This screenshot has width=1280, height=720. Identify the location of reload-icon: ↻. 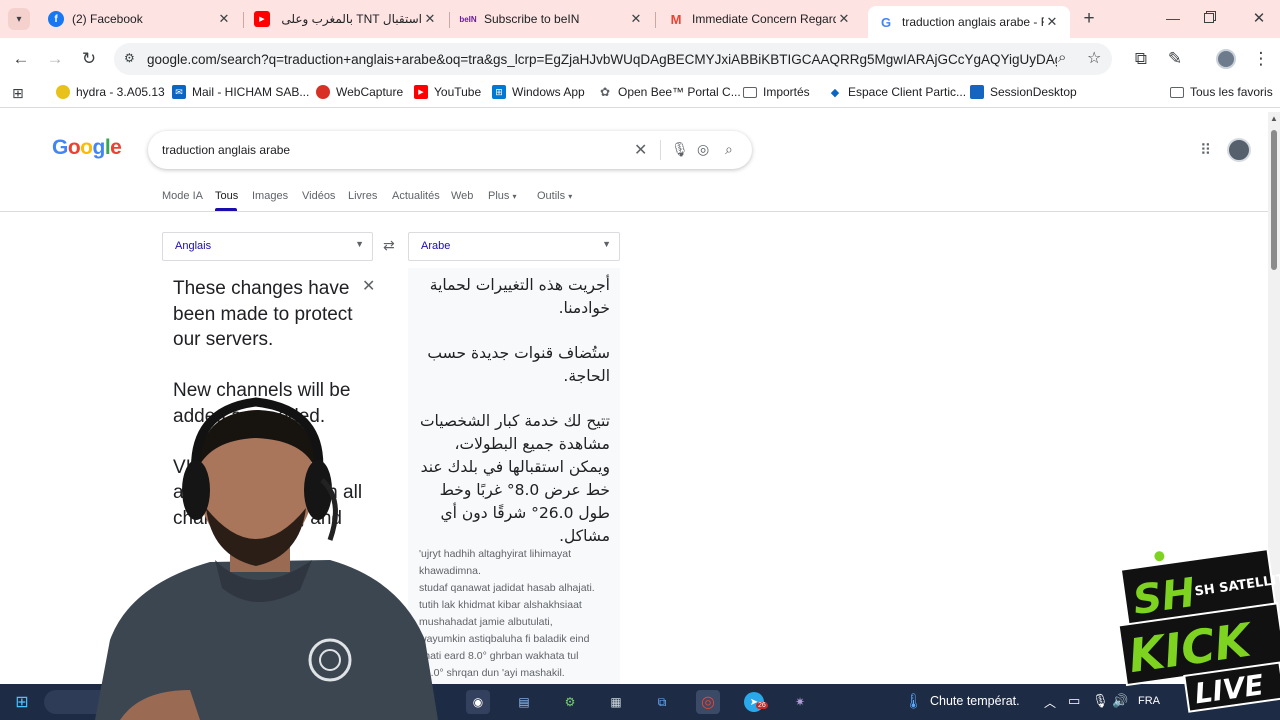
(89, 58).